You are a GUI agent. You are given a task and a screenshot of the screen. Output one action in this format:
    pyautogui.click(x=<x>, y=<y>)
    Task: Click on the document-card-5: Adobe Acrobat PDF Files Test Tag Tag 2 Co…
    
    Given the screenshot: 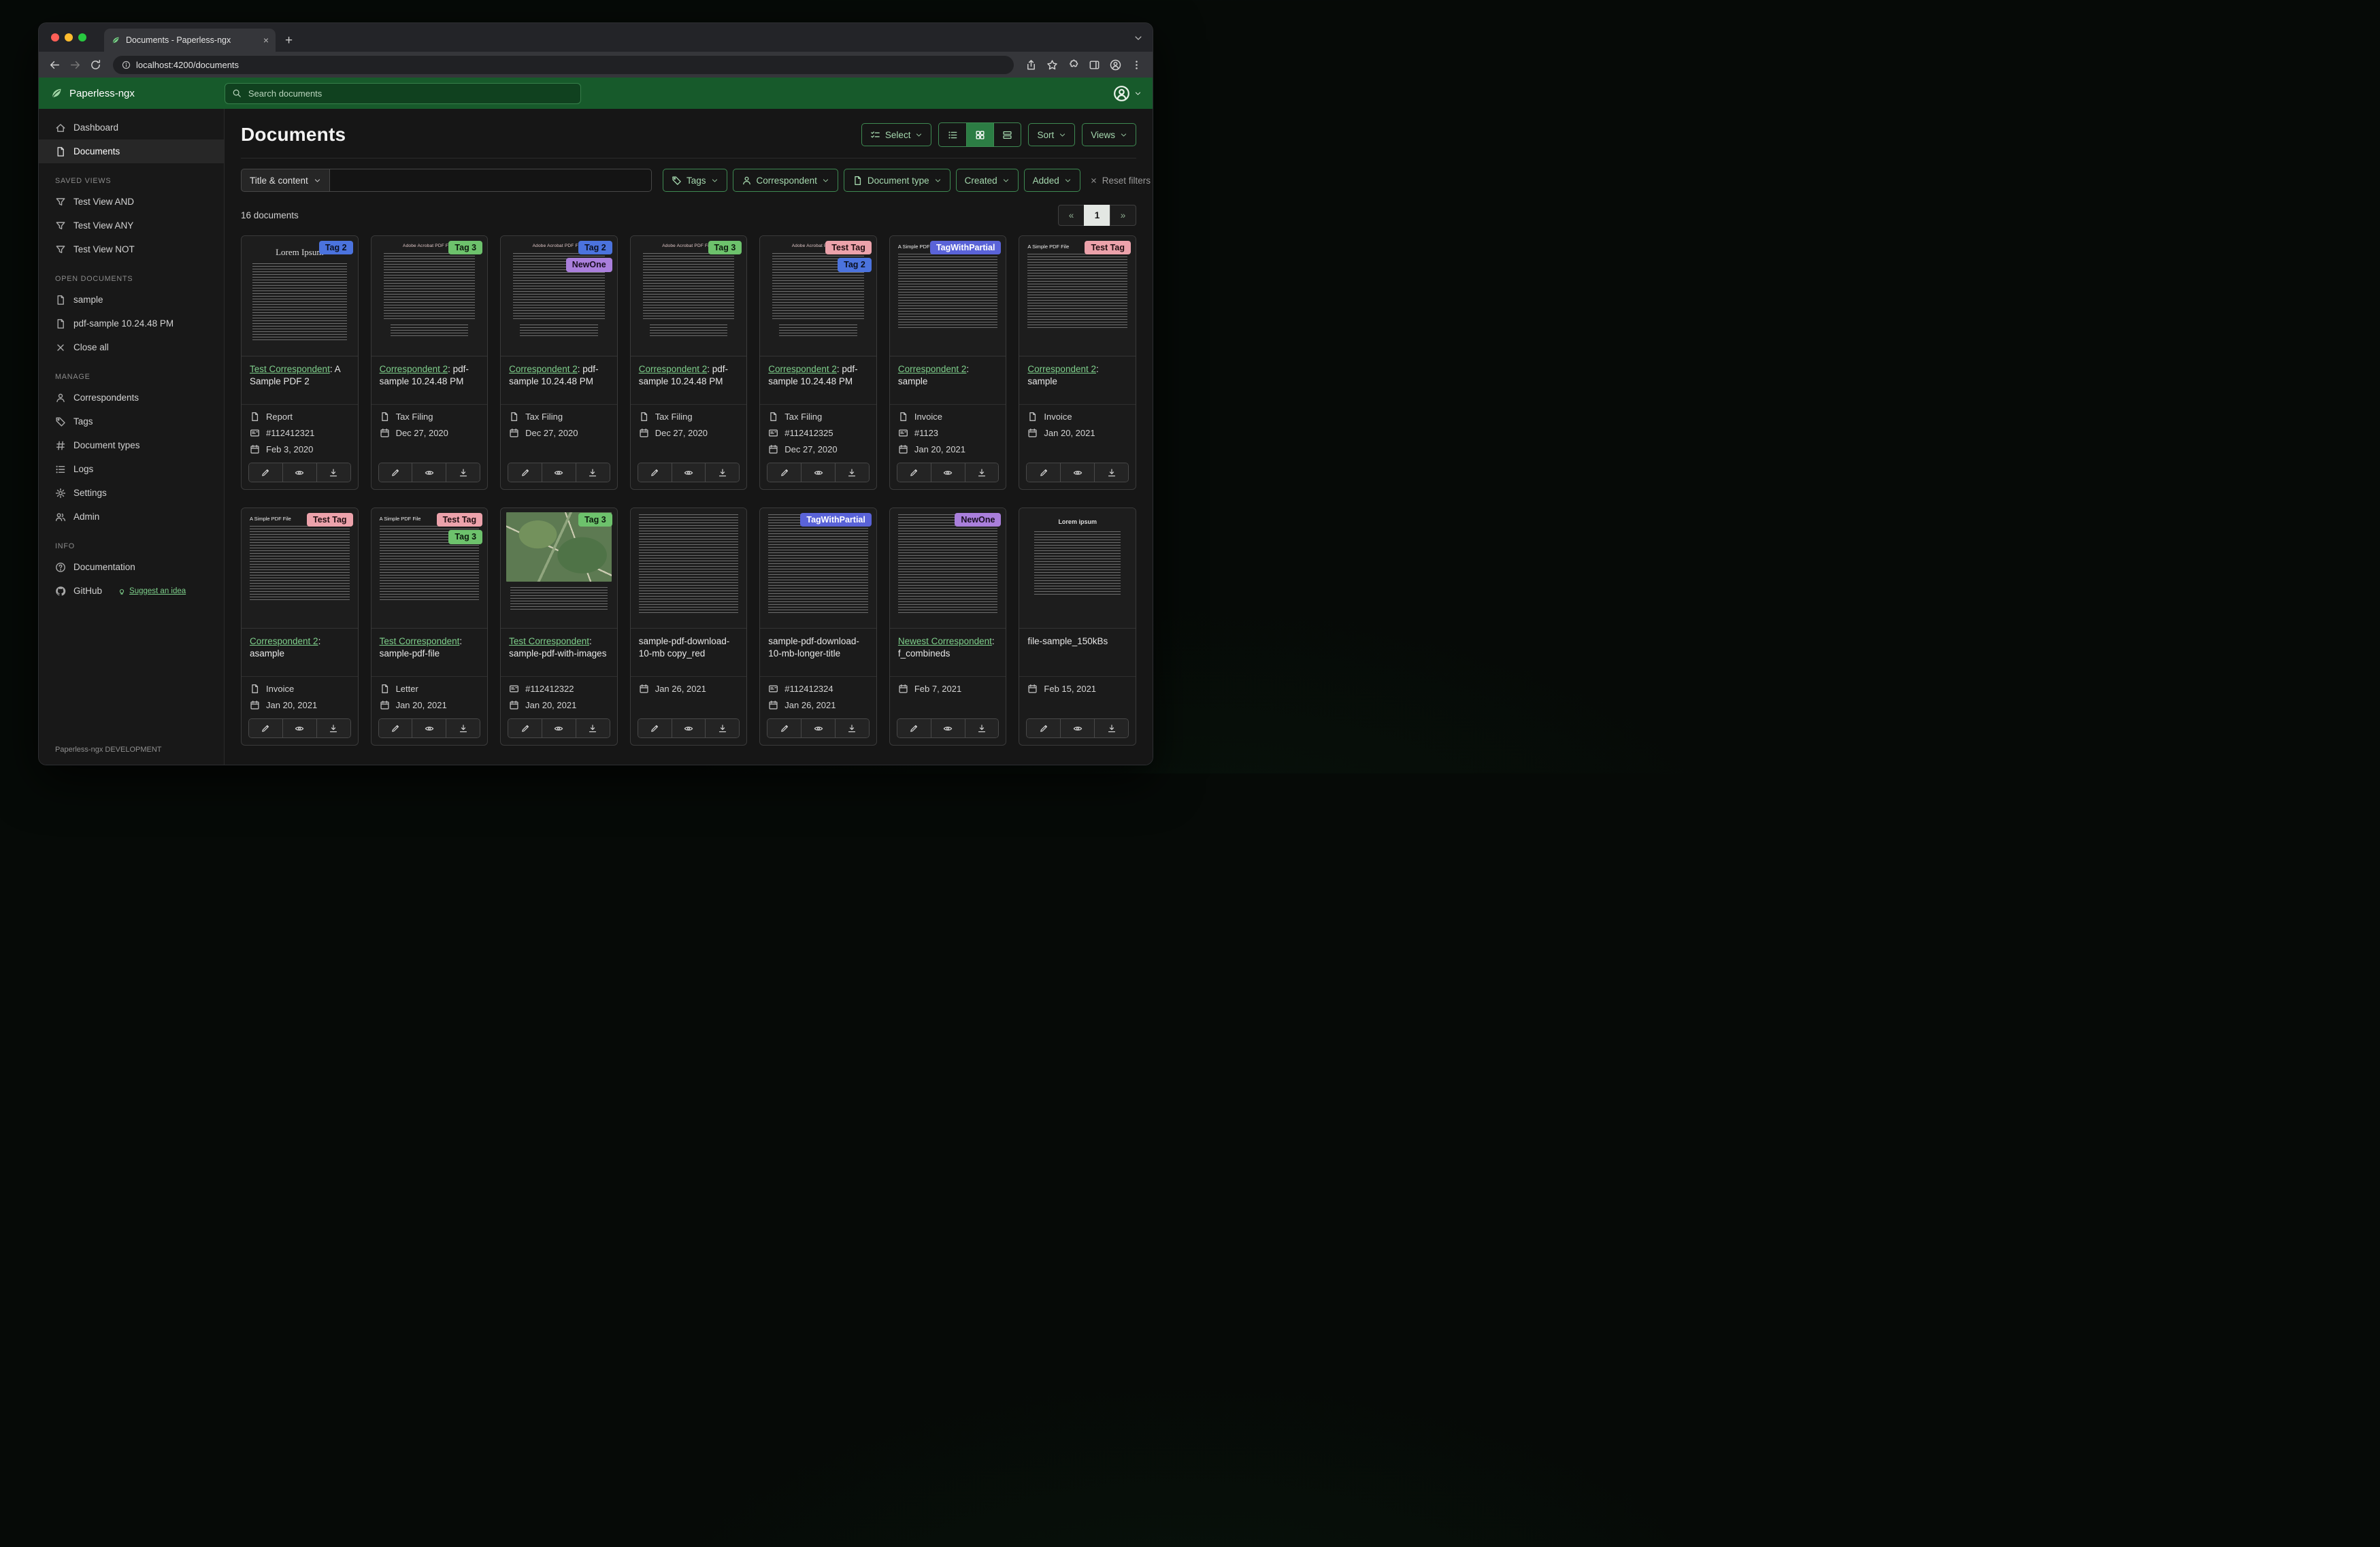 What is the action you would take?
    pyautogui.click(x=818, y=363)
    